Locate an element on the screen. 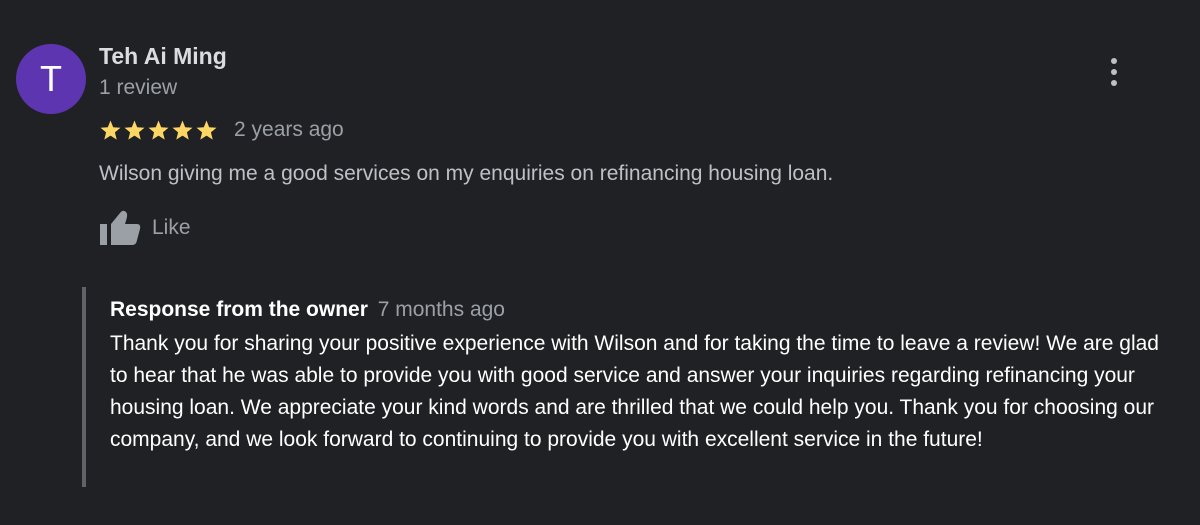  review-date: 2 years ago is located at coordinates (289, 129).